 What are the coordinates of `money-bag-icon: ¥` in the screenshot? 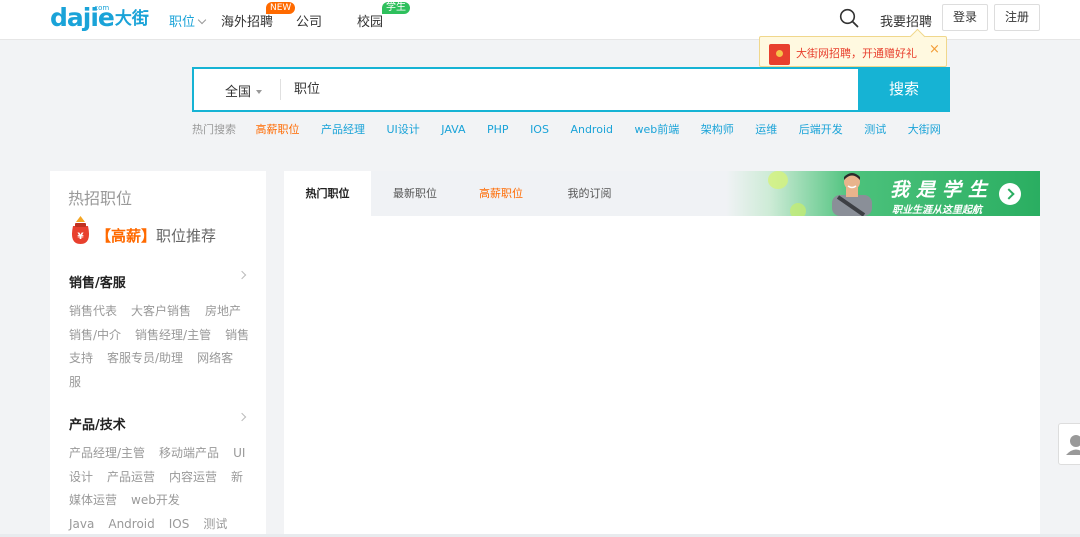 It's located at (80, 230).